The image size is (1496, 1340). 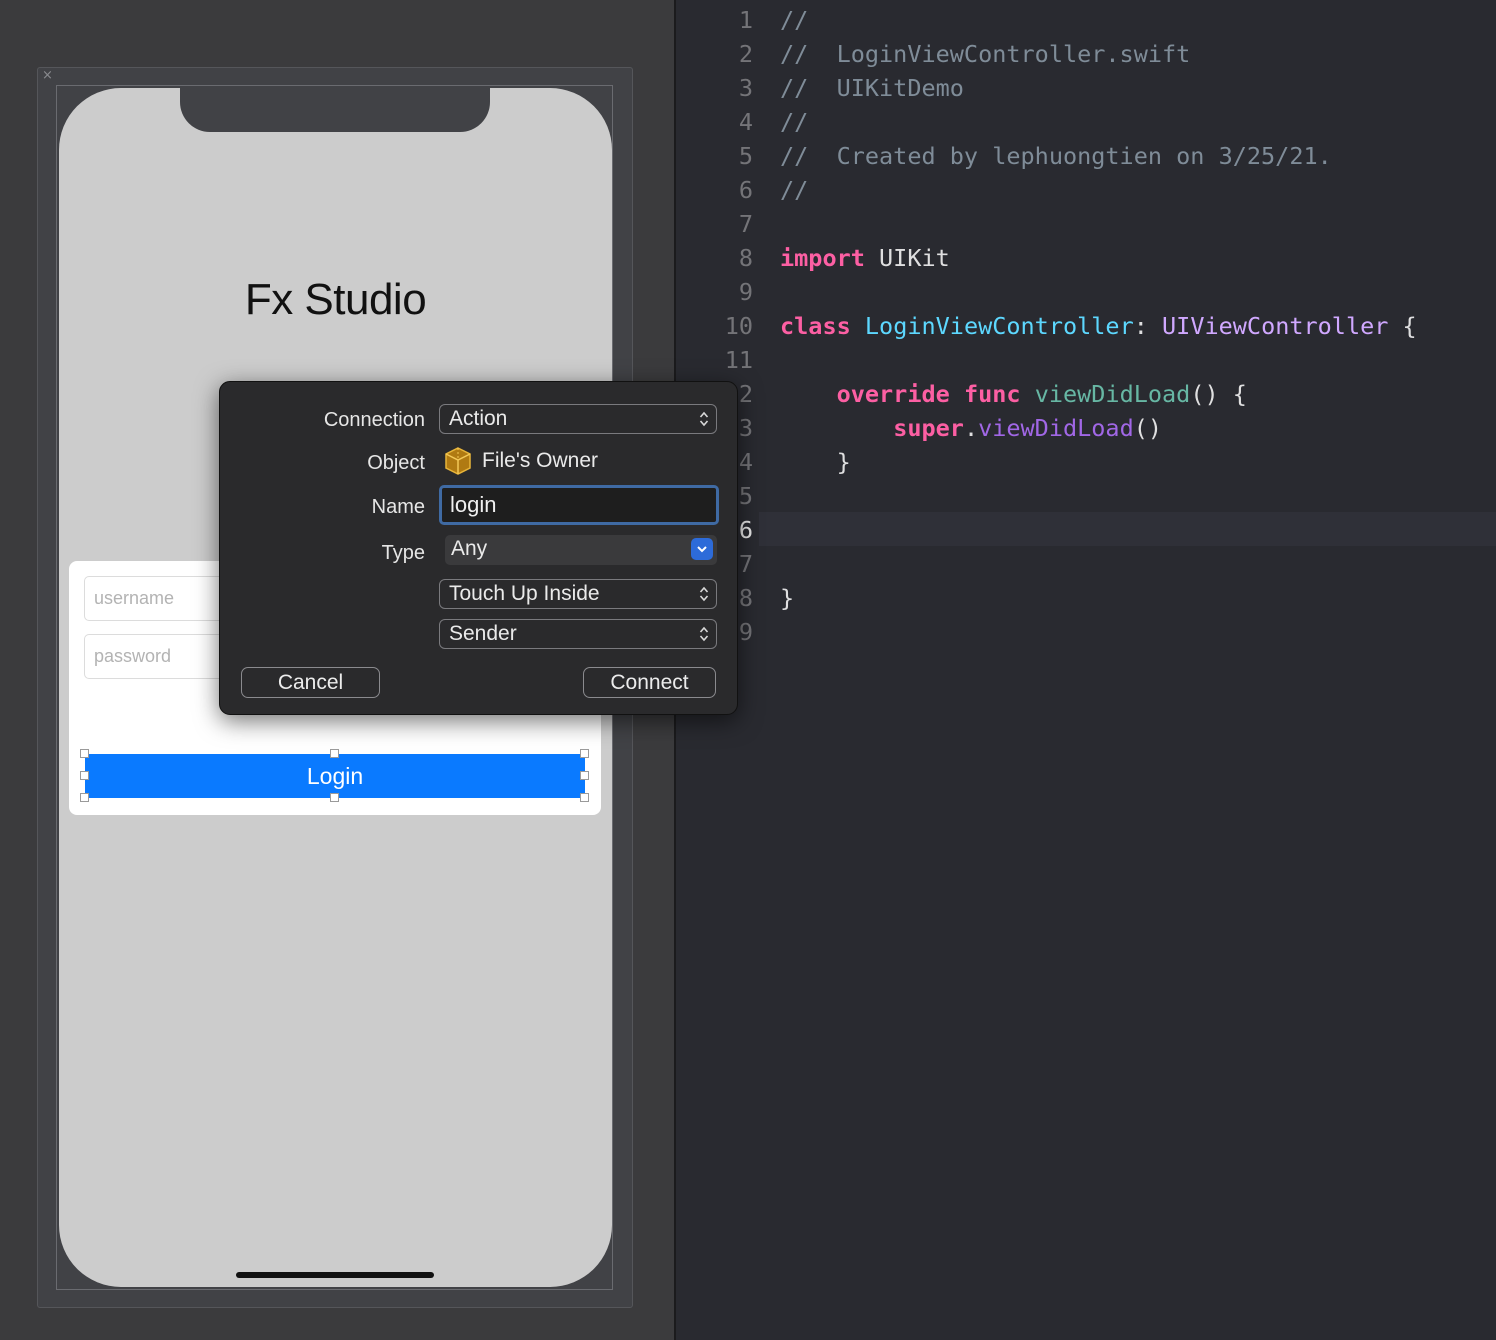 What do you see at coordinates (1218, 394) in the screenshot?
I see `code-token: () {` at bounding box center [1218, 394].